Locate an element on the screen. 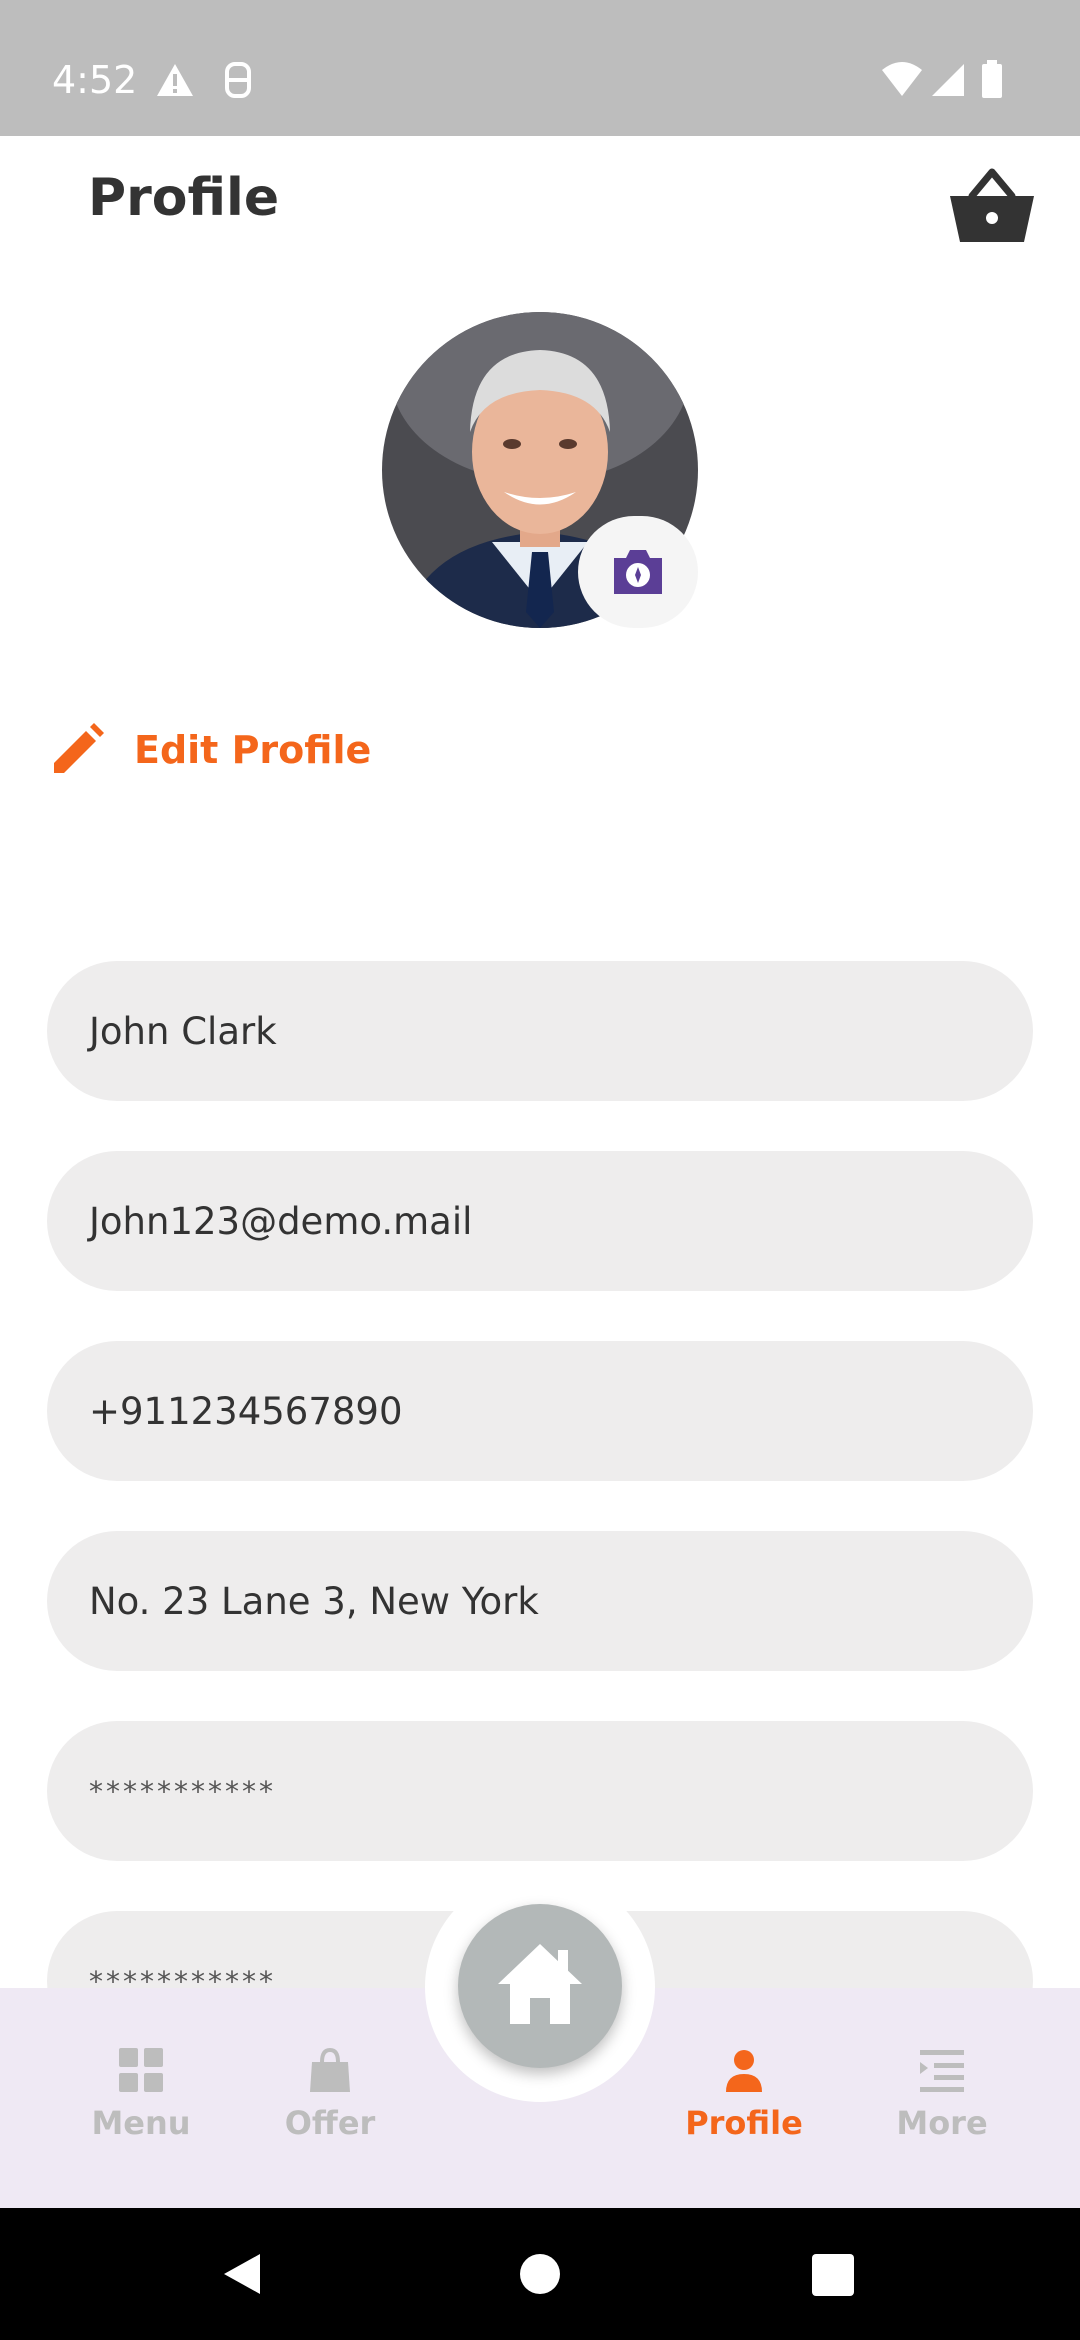 The height and width of the screenshot is (2340, 1080). camera-icon is located at coordinates (638, 572).